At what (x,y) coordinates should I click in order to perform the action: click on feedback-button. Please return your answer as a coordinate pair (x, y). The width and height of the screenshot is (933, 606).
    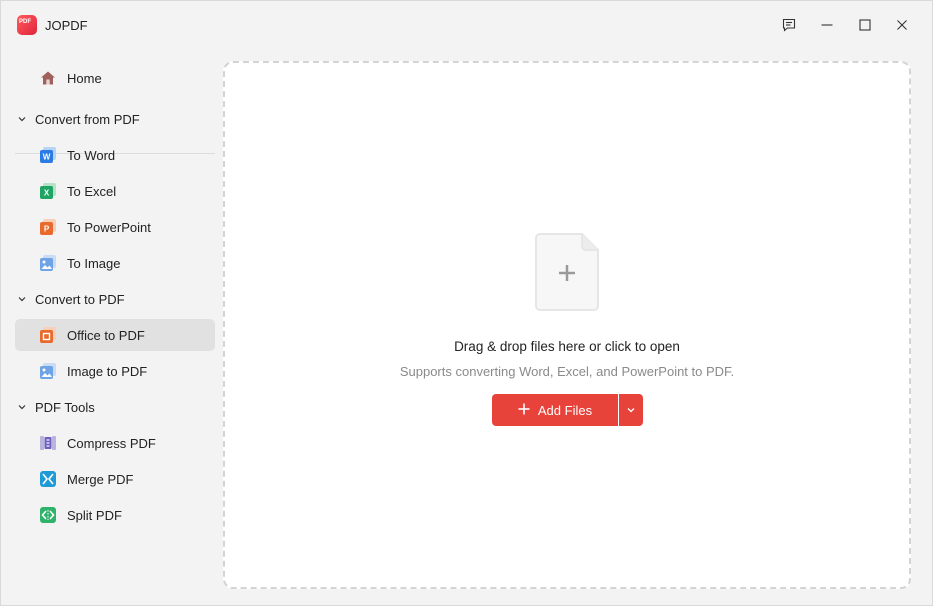
    Looking at the image, I should click on (789, 25).